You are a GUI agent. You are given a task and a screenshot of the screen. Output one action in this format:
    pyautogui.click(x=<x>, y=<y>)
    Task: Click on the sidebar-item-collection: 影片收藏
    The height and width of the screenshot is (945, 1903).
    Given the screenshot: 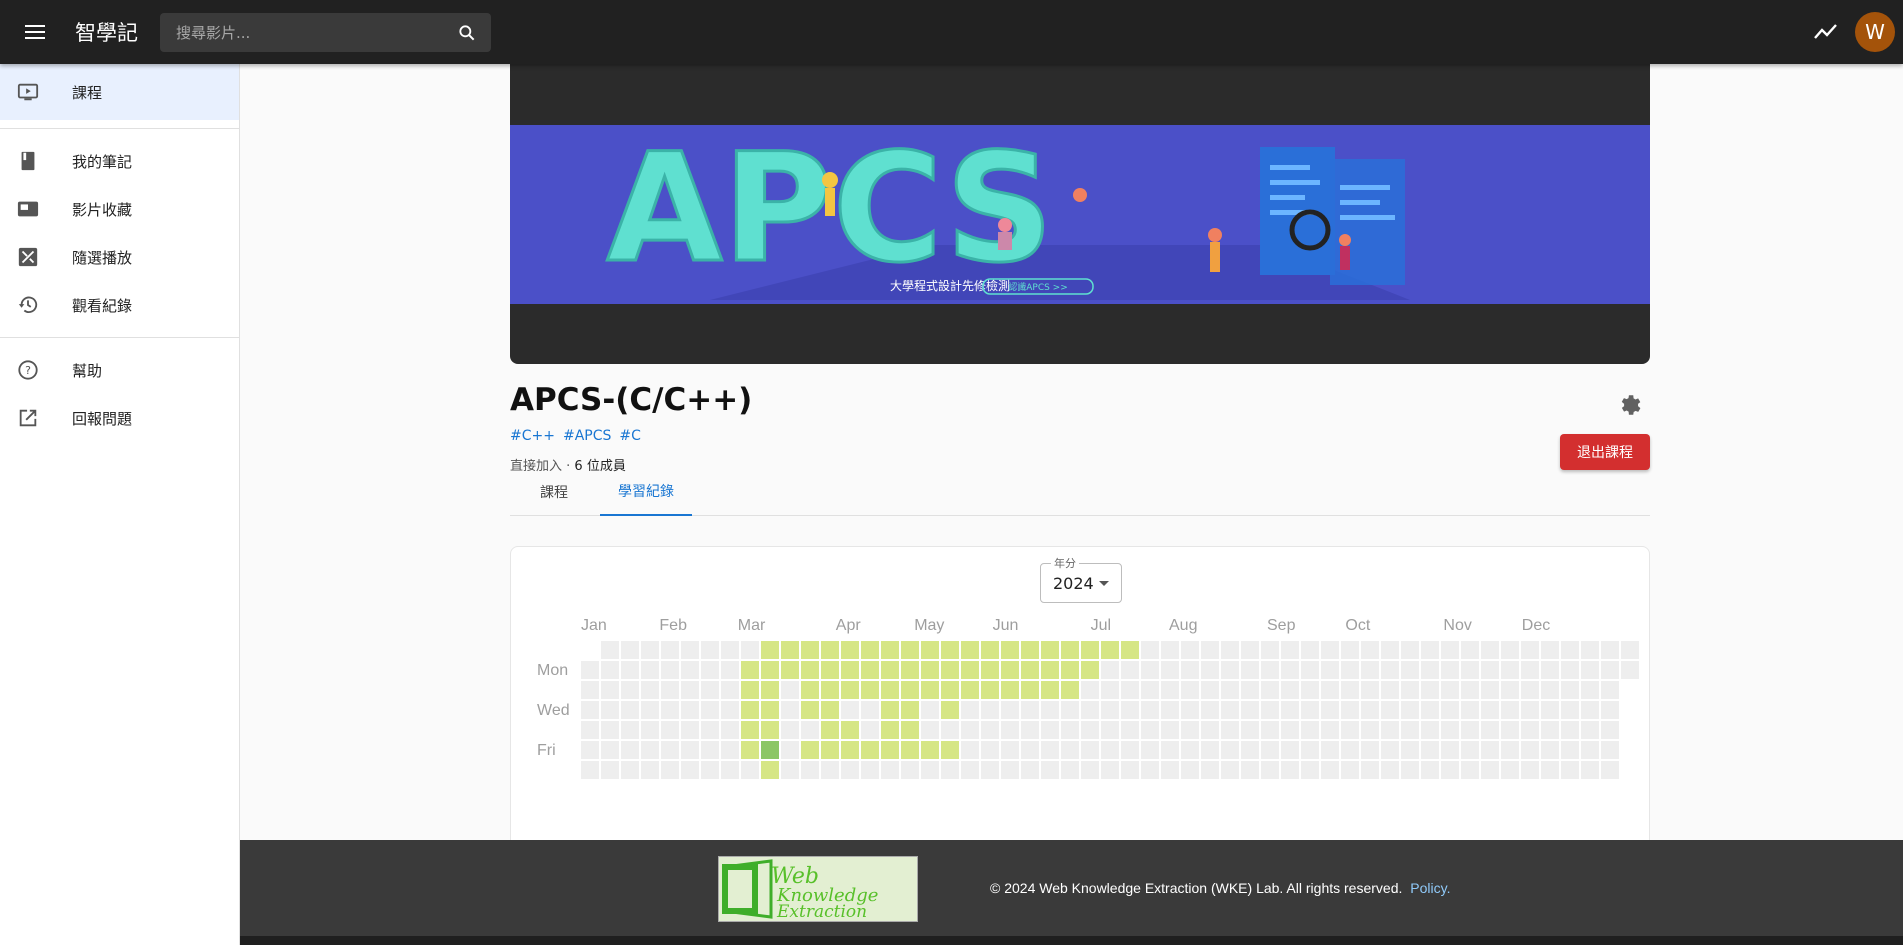 What is the action you would take?
    pyautogui.click(x=119, y=209)
    